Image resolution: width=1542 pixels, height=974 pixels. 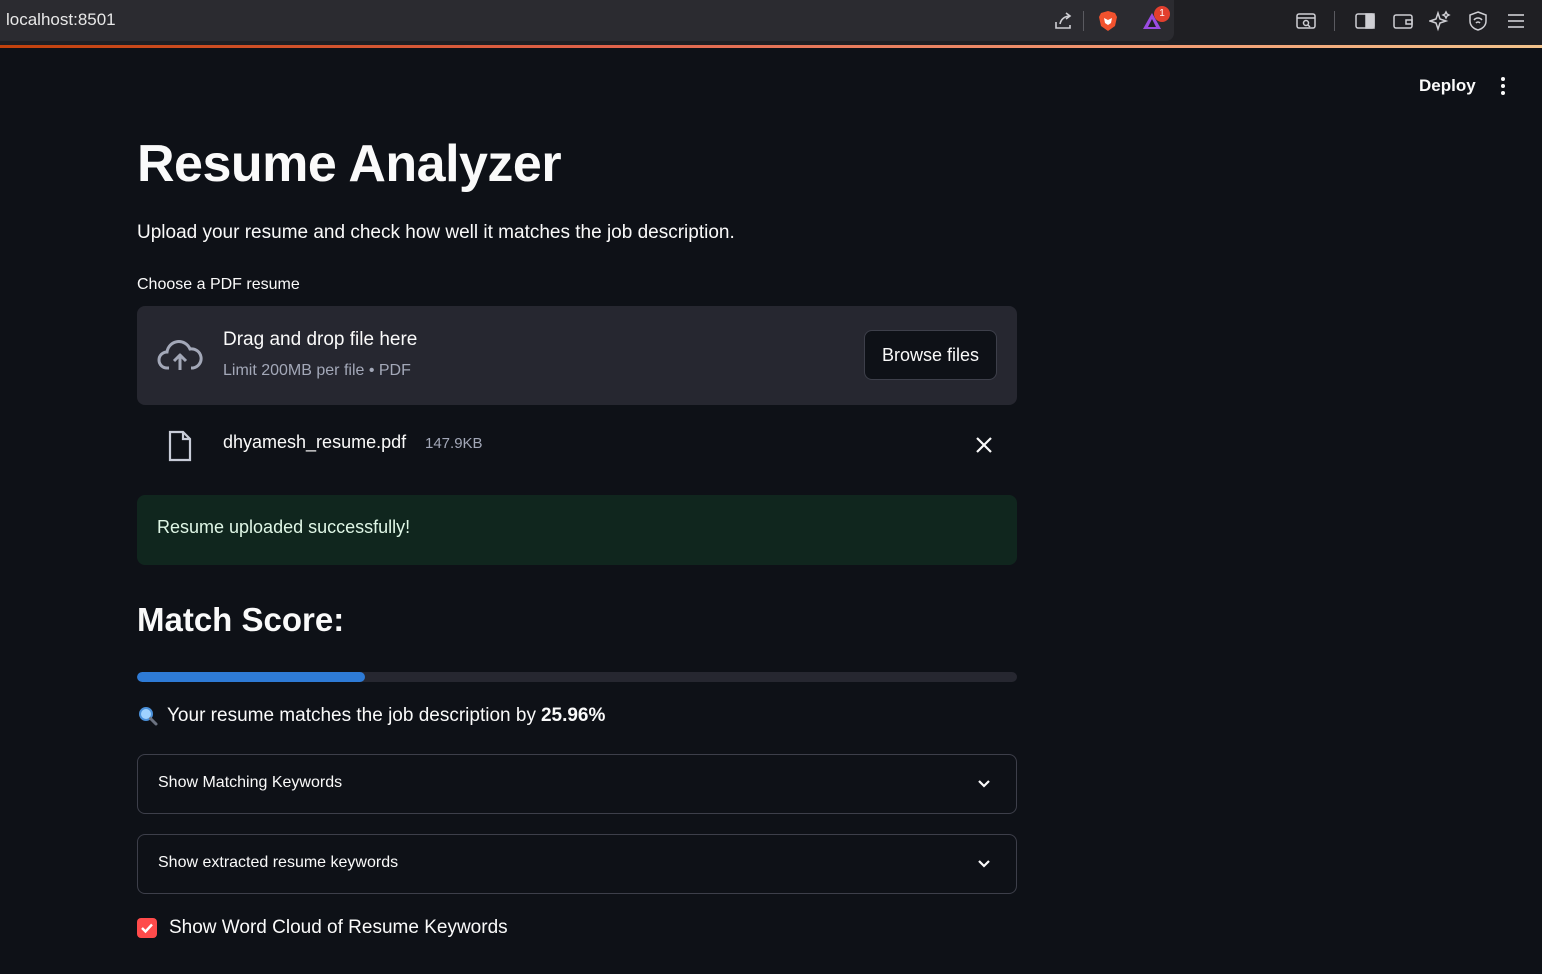 What do you see at coordinates (180, 356) in the screenshot?
I see `cloud-upload-icon` at bounding box center [180, 356].